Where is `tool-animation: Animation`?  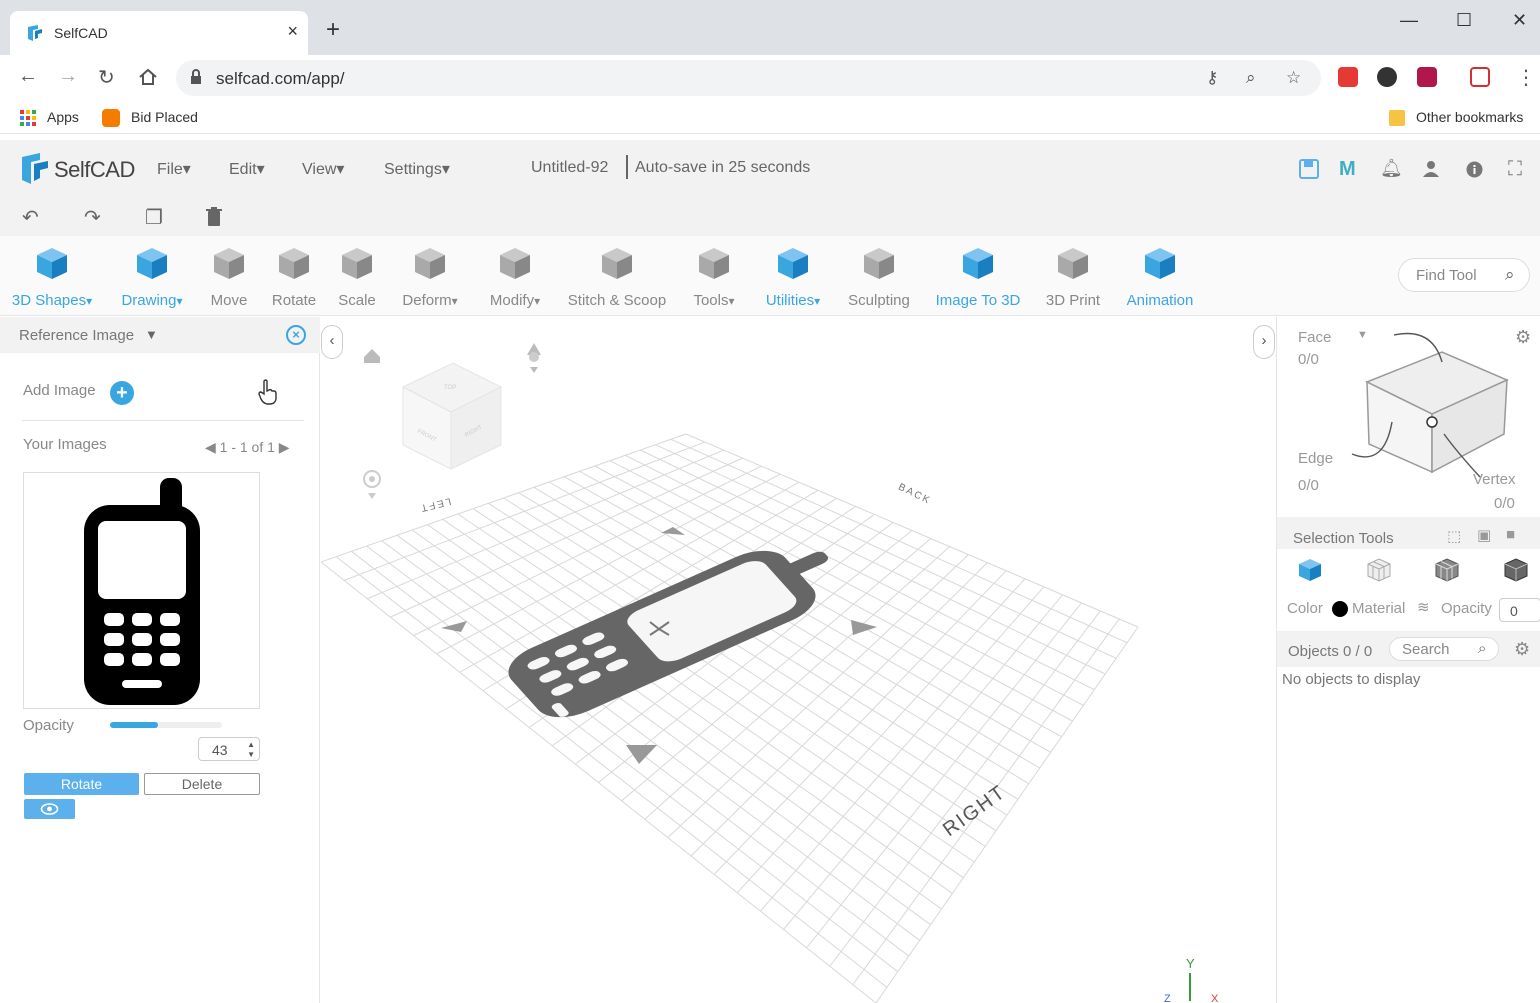
tool-animation: Animation is located at coordinates (1160, 276).